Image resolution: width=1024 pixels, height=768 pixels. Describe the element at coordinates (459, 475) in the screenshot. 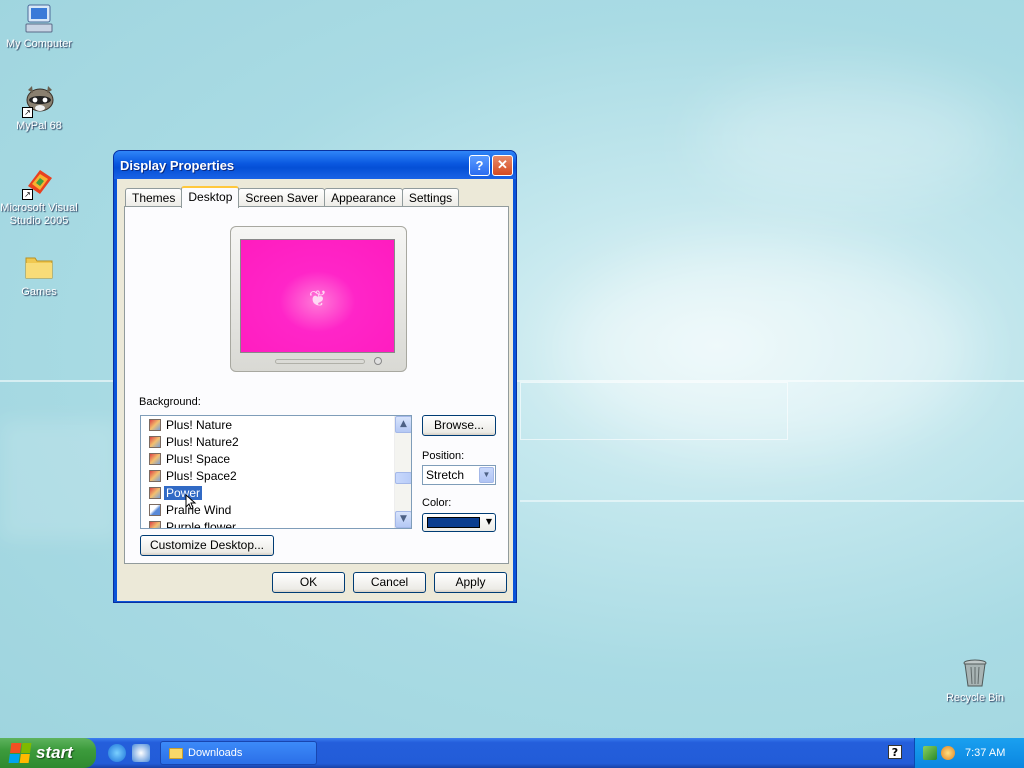

I see `position-select: Stretch ▼` at that location.